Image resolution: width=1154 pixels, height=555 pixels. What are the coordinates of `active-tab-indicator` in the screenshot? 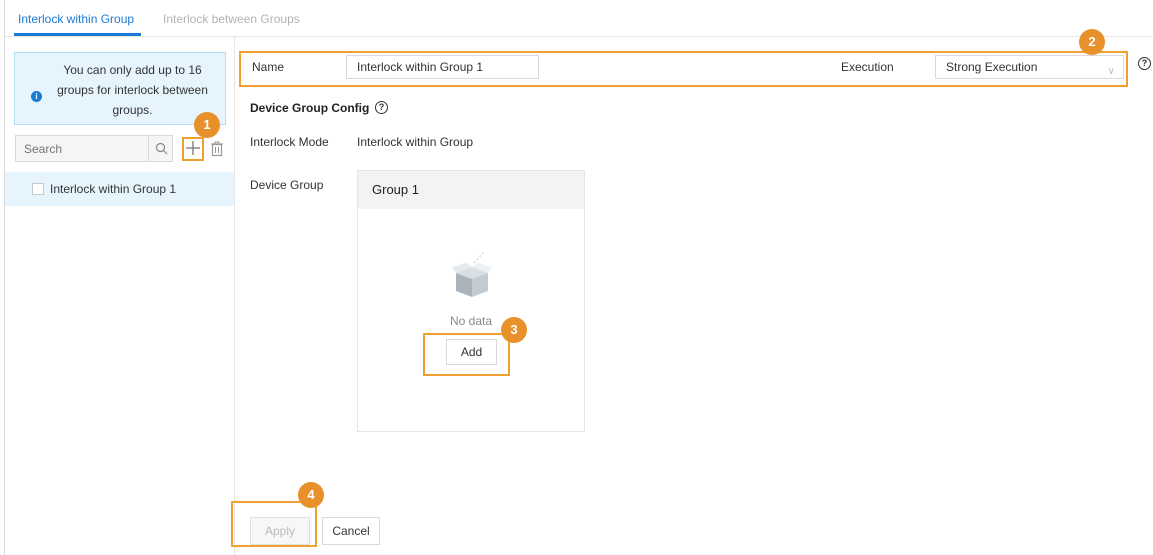 It's located at (77, 34).